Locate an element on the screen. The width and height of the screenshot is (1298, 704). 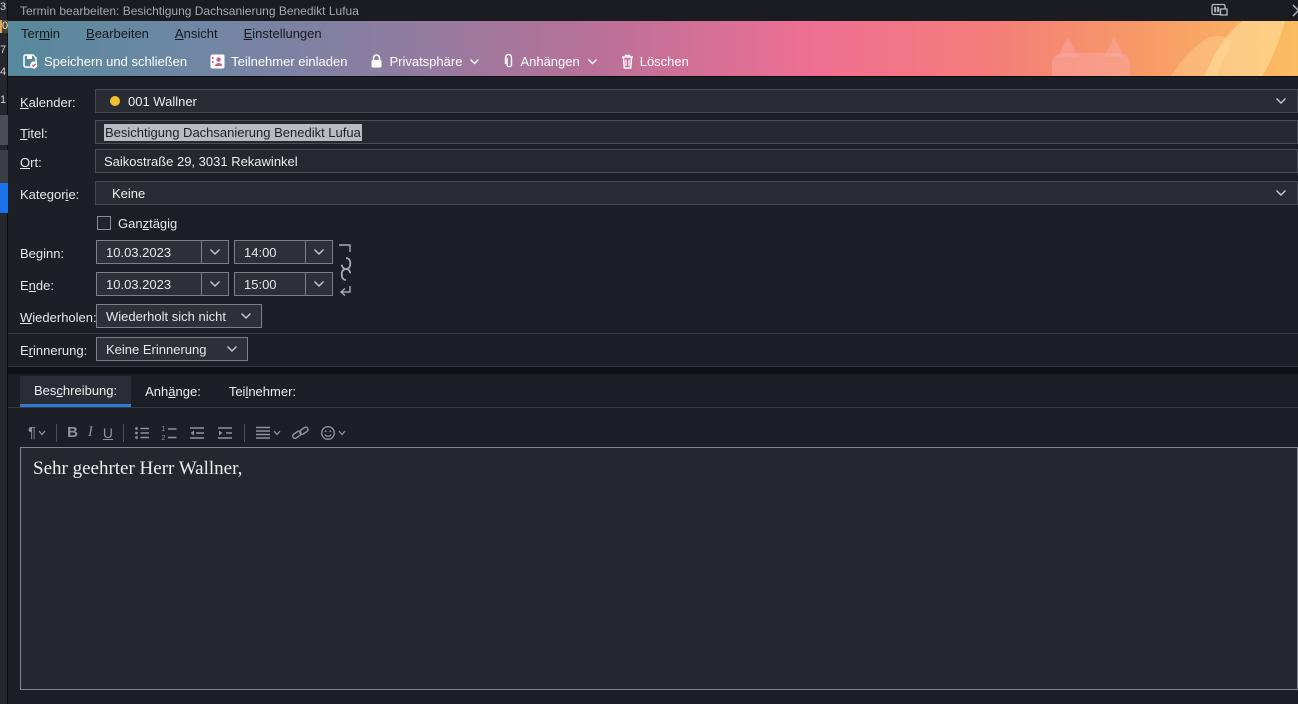
allday-label: Ganztägig is located at coordinates (147, 223).